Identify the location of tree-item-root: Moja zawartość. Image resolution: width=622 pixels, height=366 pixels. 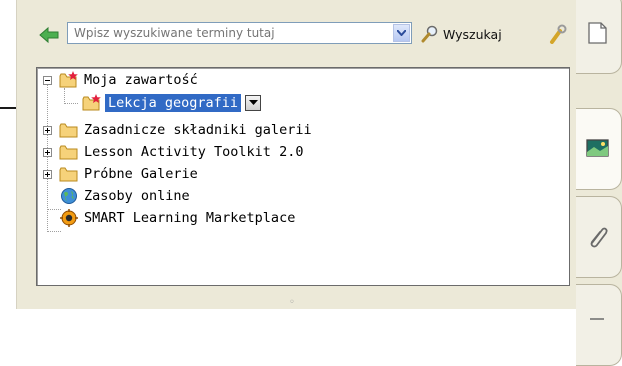
(128, 80).